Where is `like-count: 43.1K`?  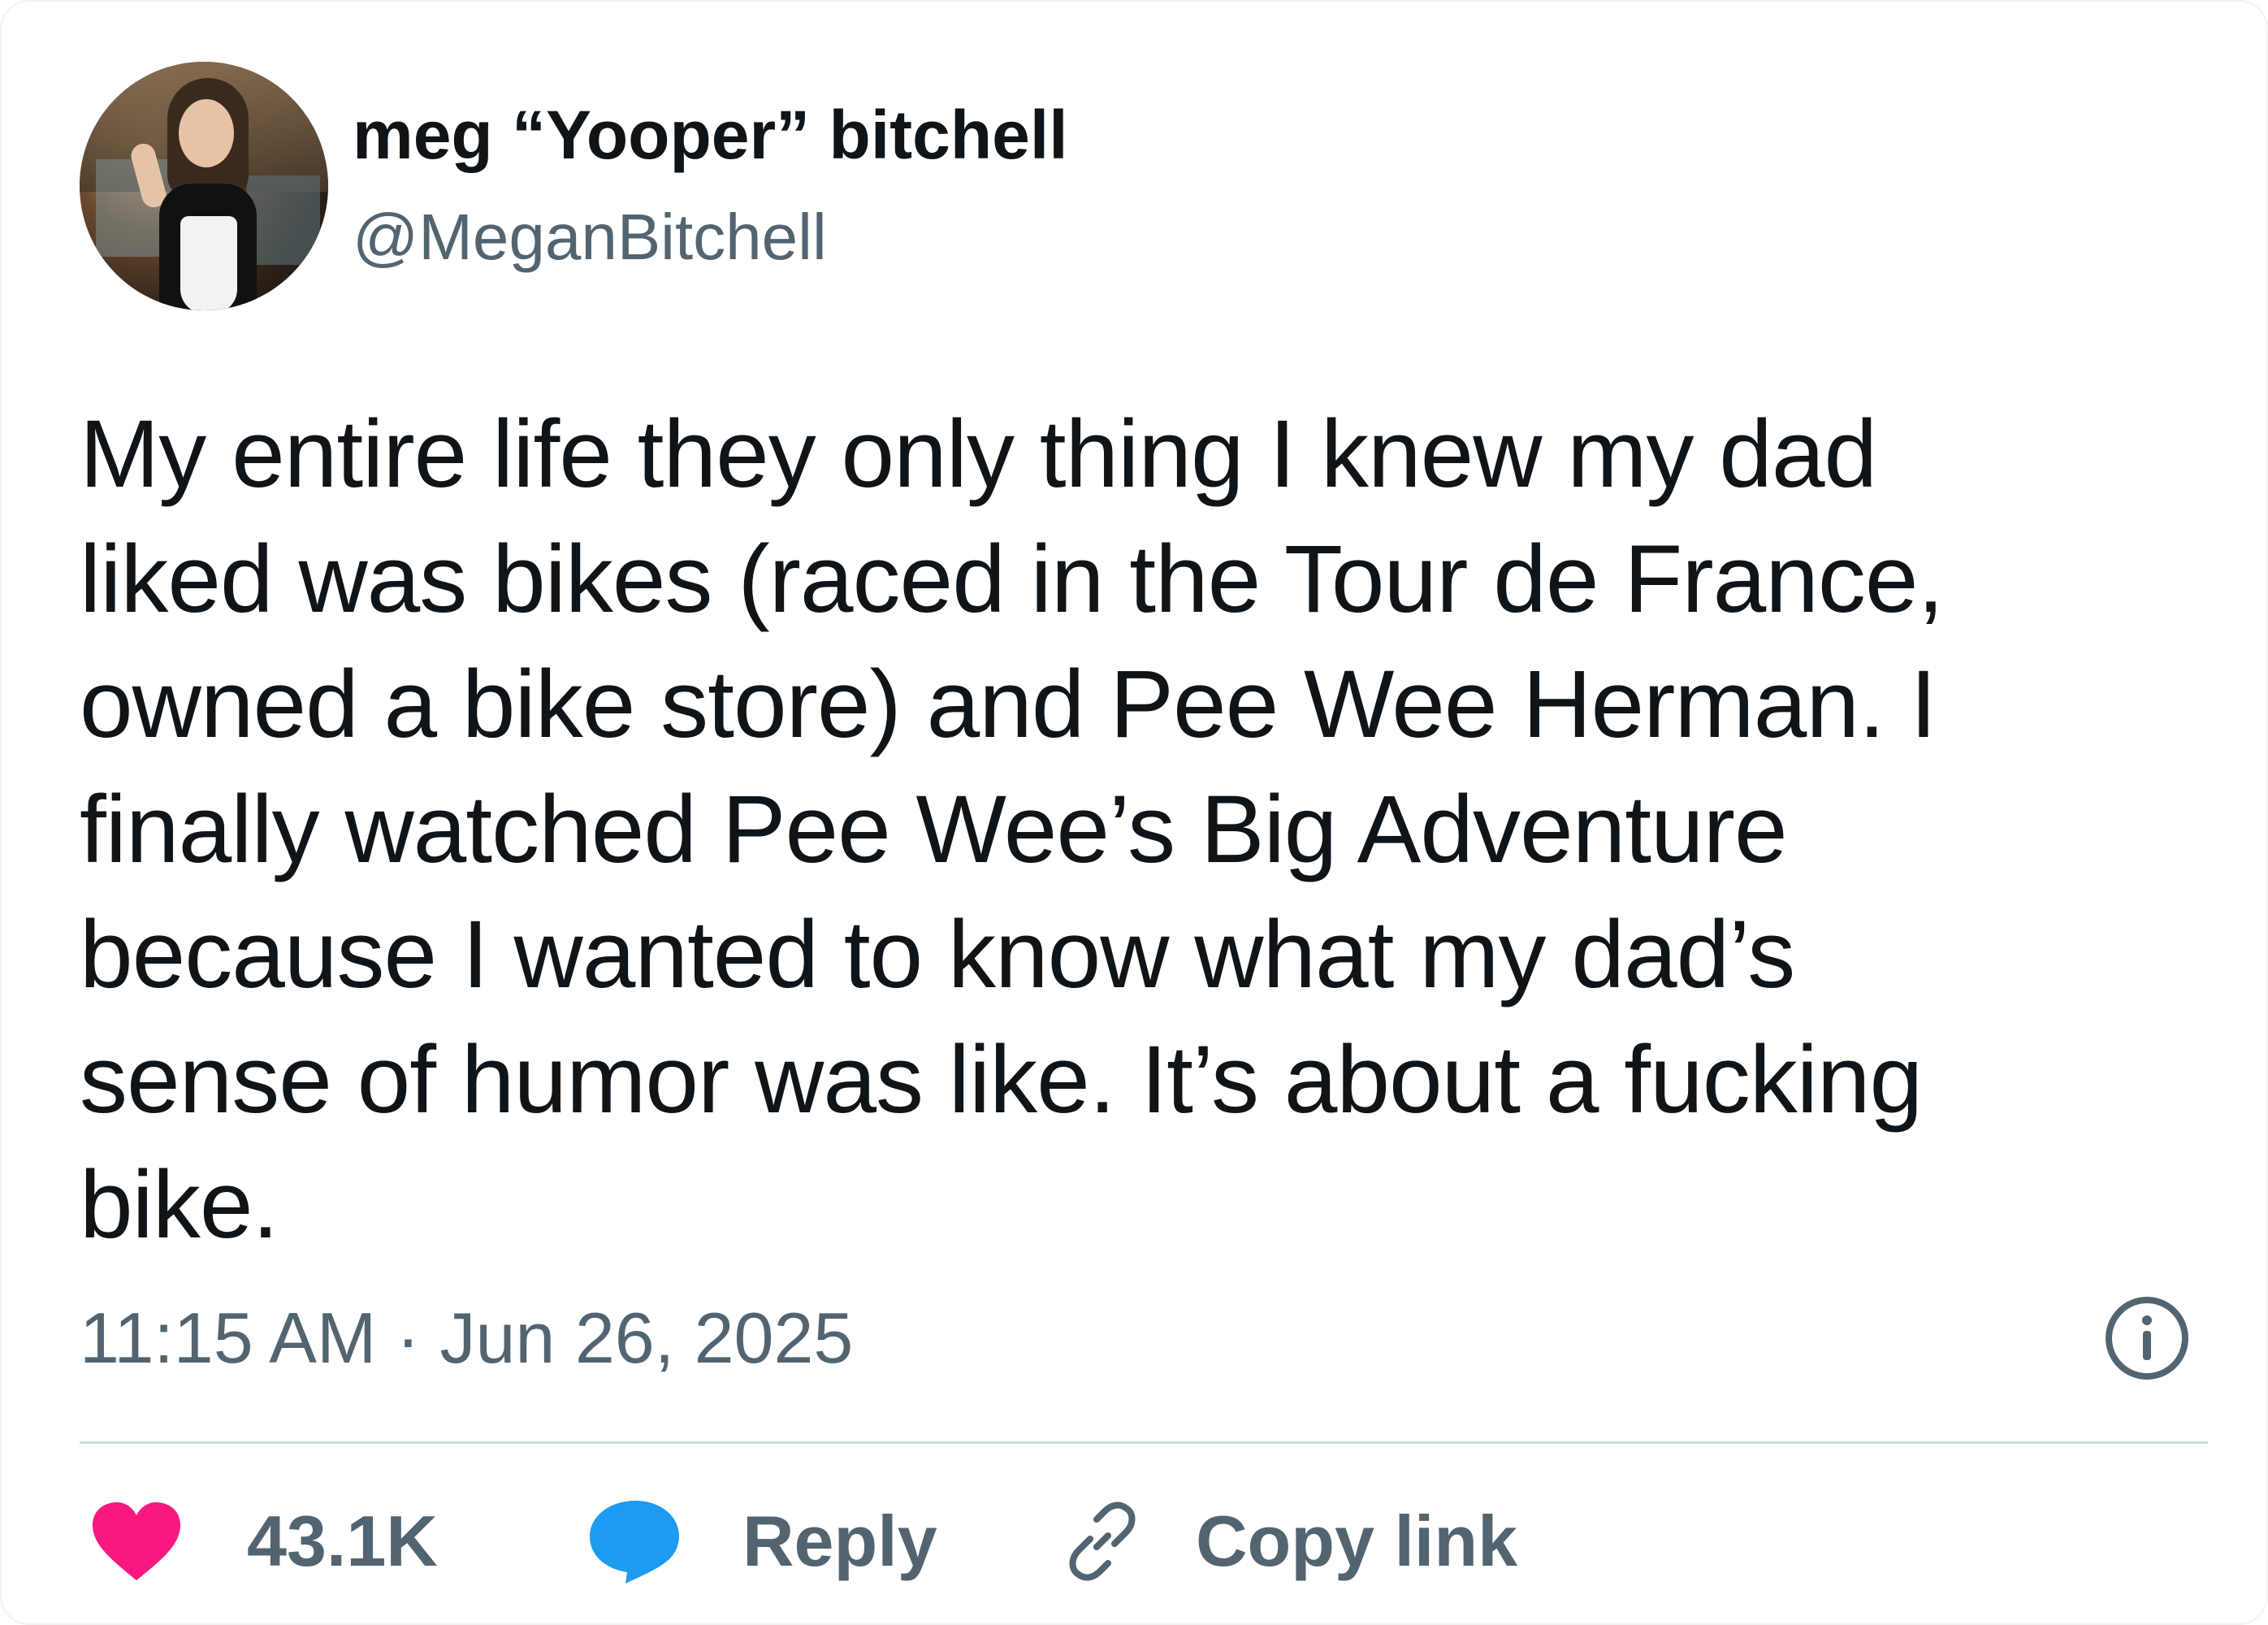 like-count: 43.1K is located at coordinates (343, 1541).